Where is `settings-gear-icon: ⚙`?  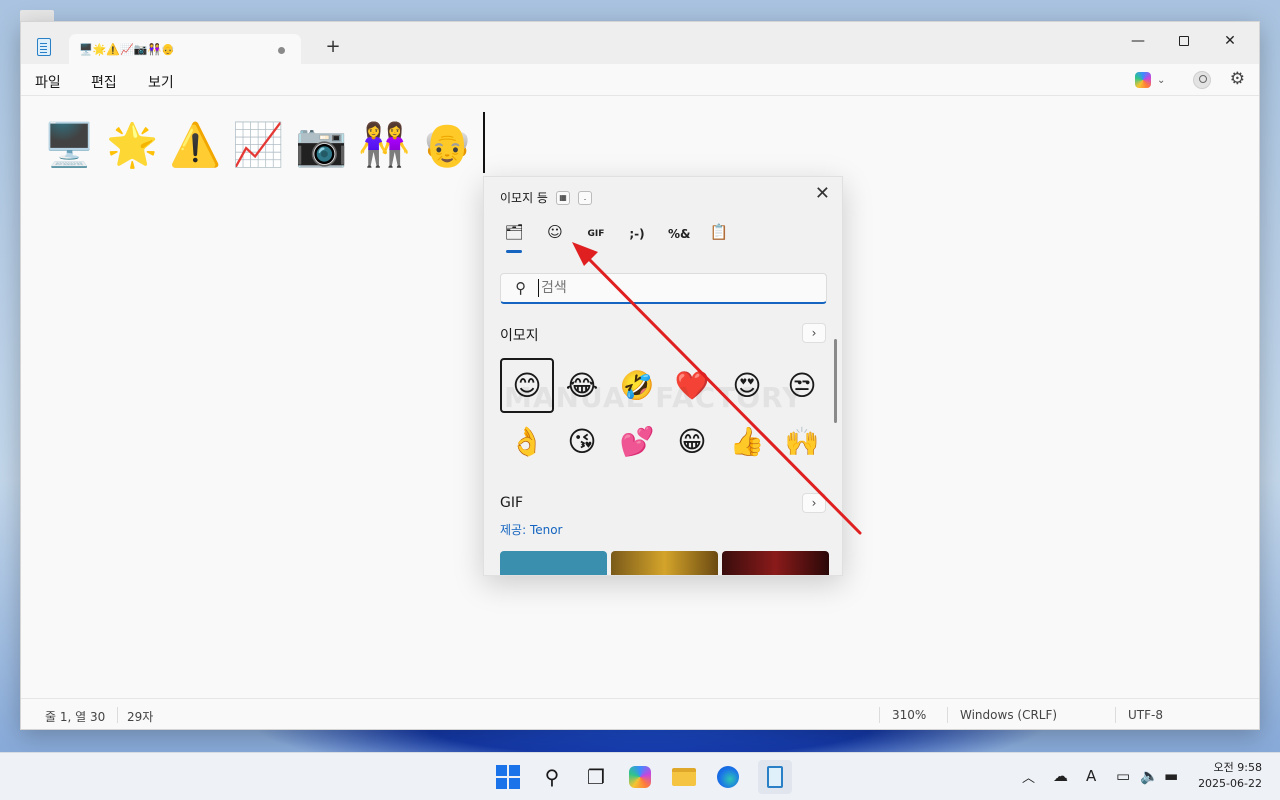
settings-gear-icon: ⚙ is located at coordinates (1237, 79).